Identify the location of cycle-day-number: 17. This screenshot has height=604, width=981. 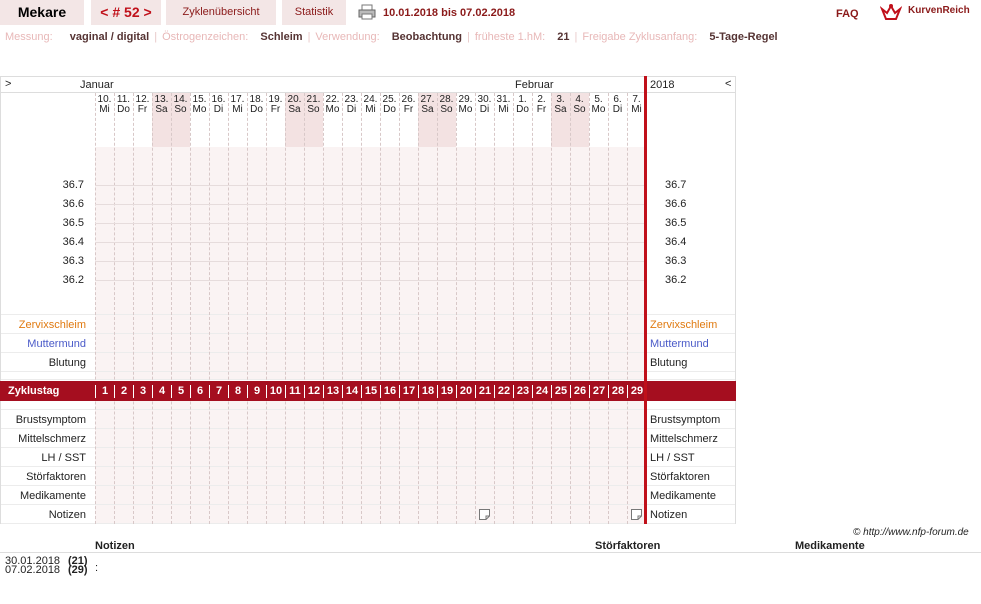
(408, 391).